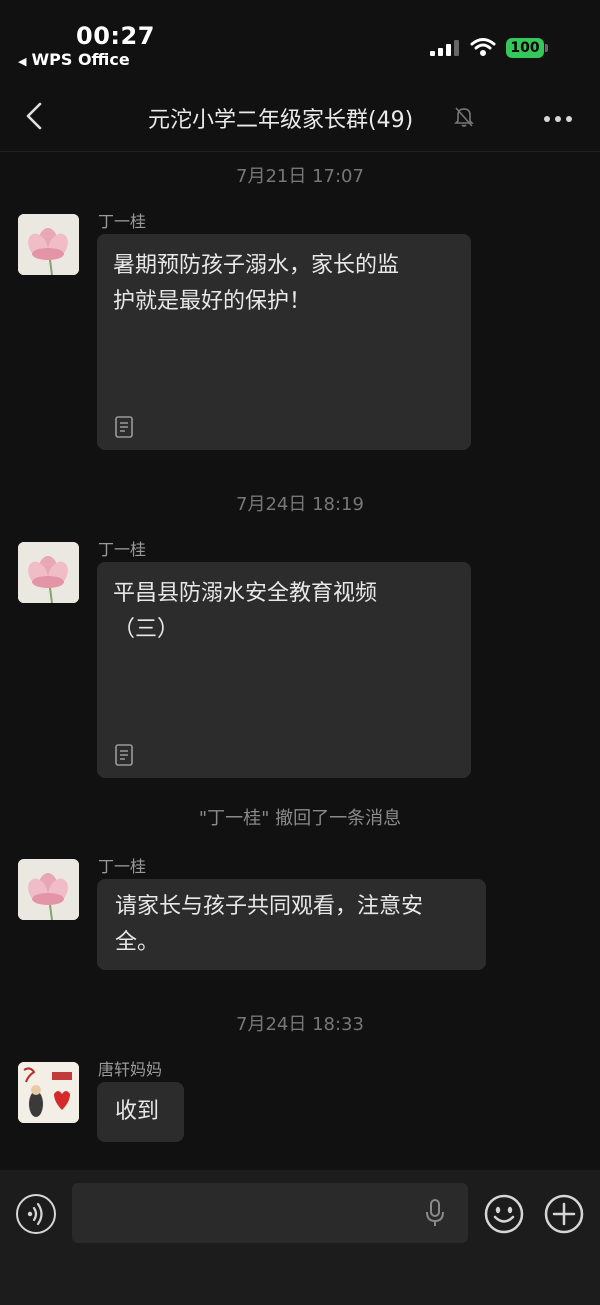 This screenshot has height=1305, width=600. I want to click on battery-tip, so click(546, 48).